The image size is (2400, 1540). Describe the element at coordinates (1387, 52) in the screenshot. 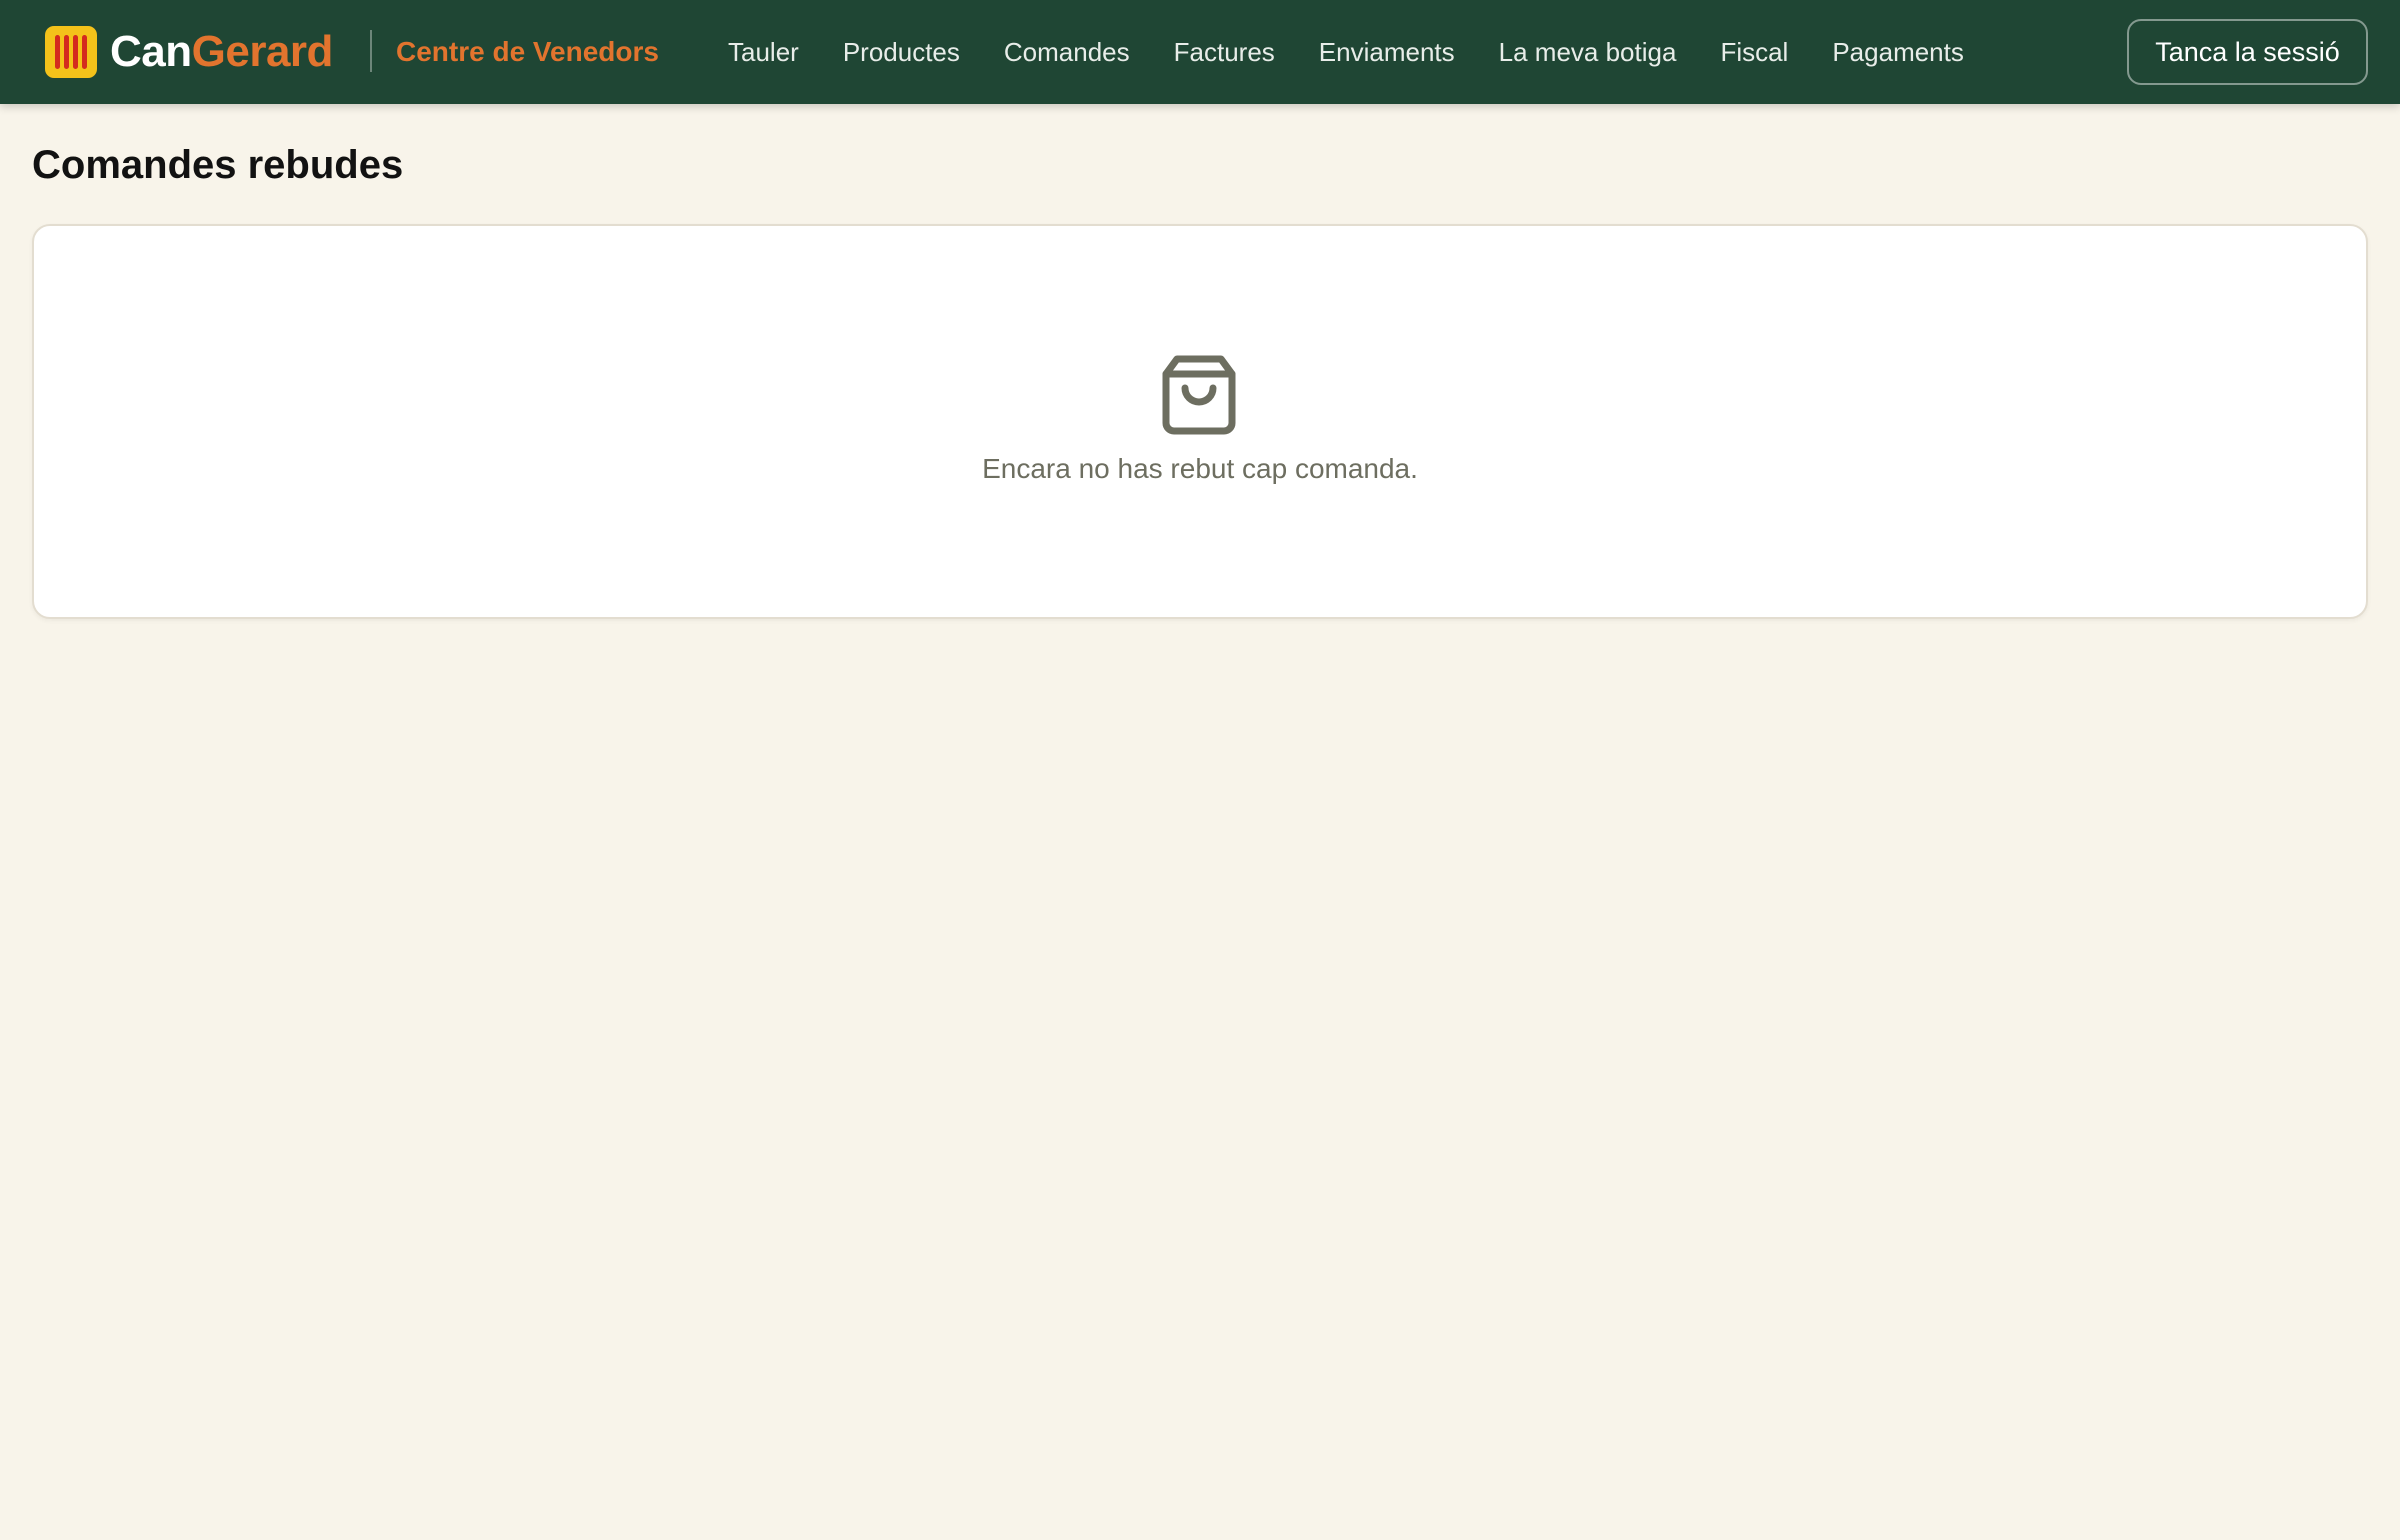

I see `nav-item-enviaments: Enviaments` at that location.